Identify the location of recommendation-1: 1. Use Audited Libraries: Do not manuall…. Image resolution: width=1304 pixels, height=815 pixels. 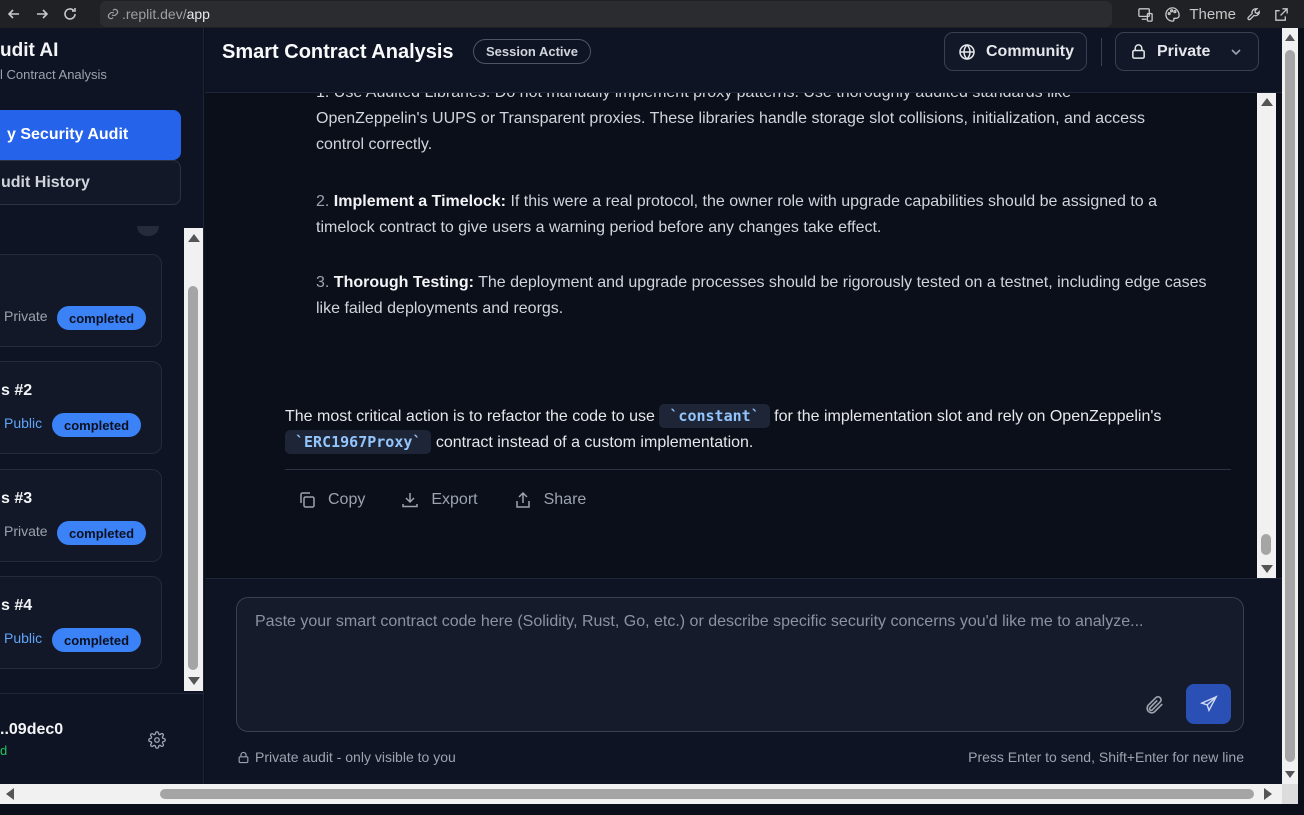
(761, 125).